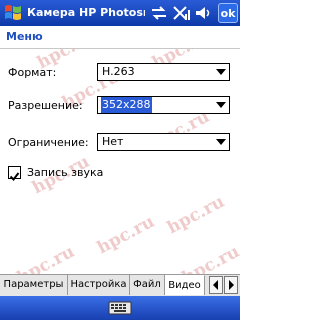  I want to click on format-label: Формат:, so click(32, 72).